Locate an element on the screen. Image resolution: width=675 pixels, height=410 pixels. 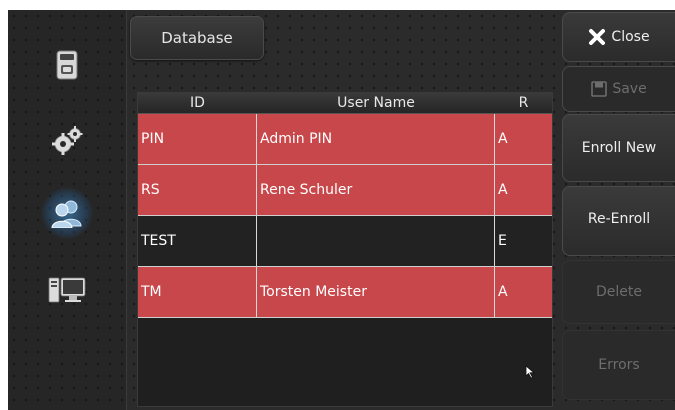
nav-item-computer is located at coordinates (67, 290).